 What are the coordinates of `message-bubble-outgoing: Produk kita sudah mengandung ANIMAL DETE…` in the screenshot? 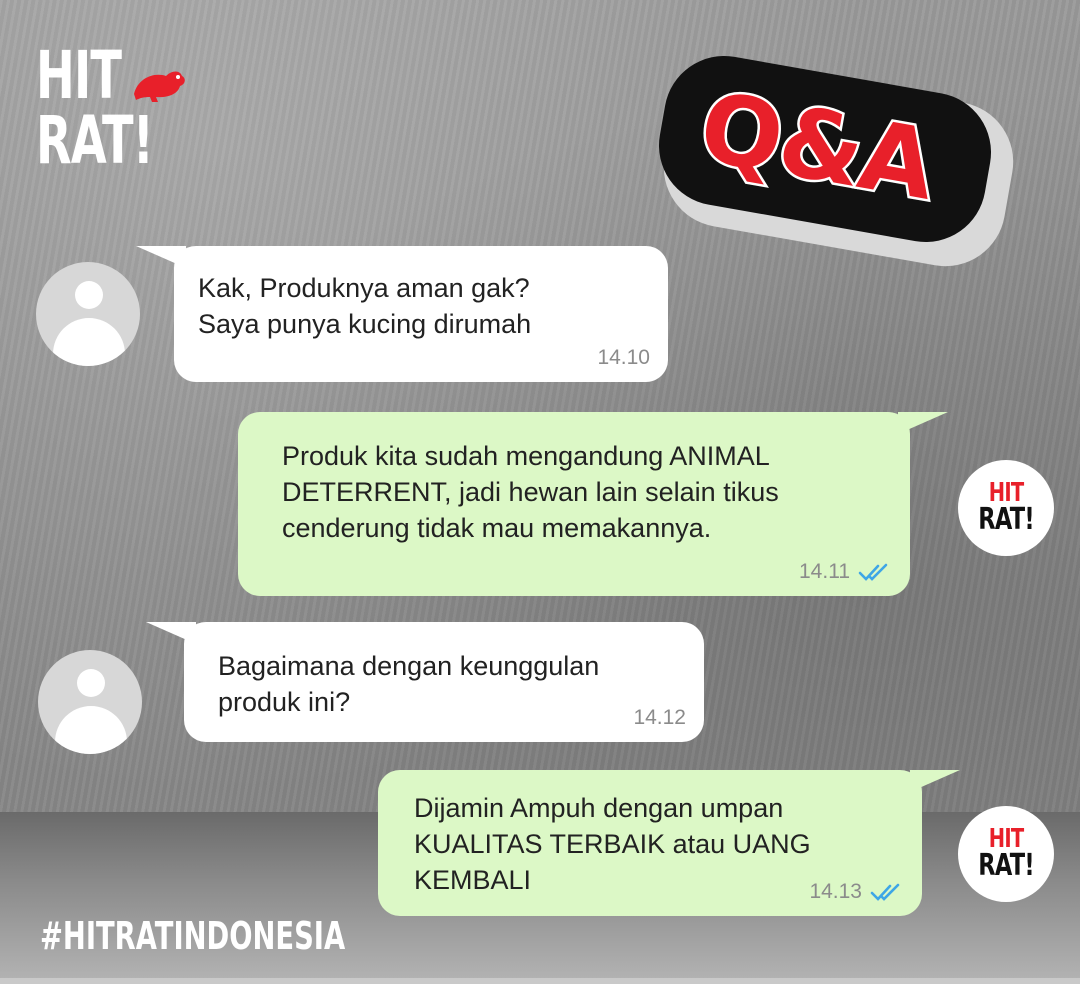 It's located at (593, 504).